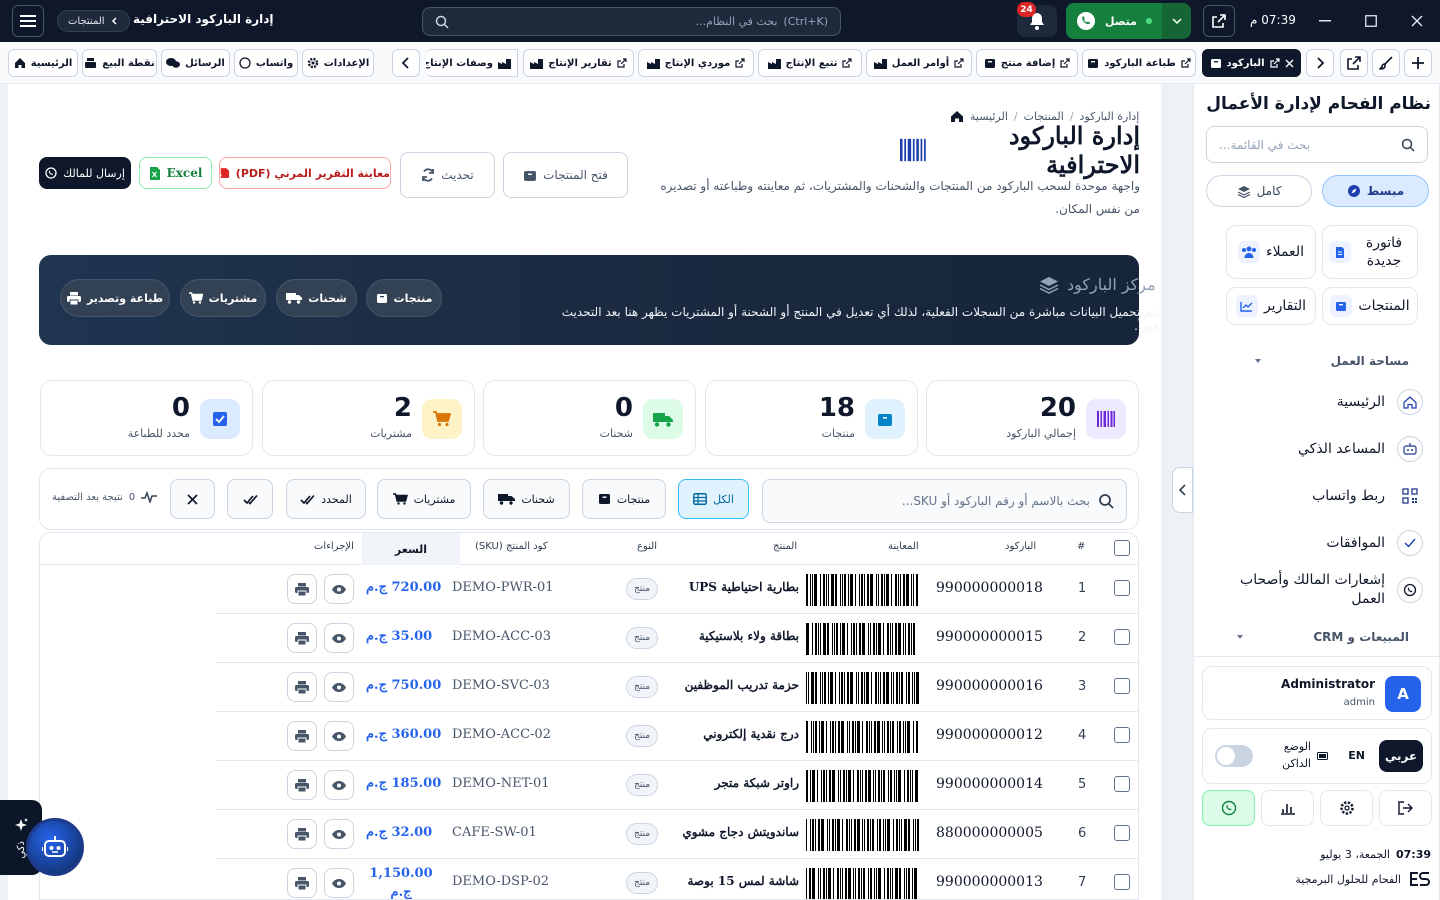  Describe the element at coordinates (1249, 252) in the screenshot. I see `users-icon` at that location.